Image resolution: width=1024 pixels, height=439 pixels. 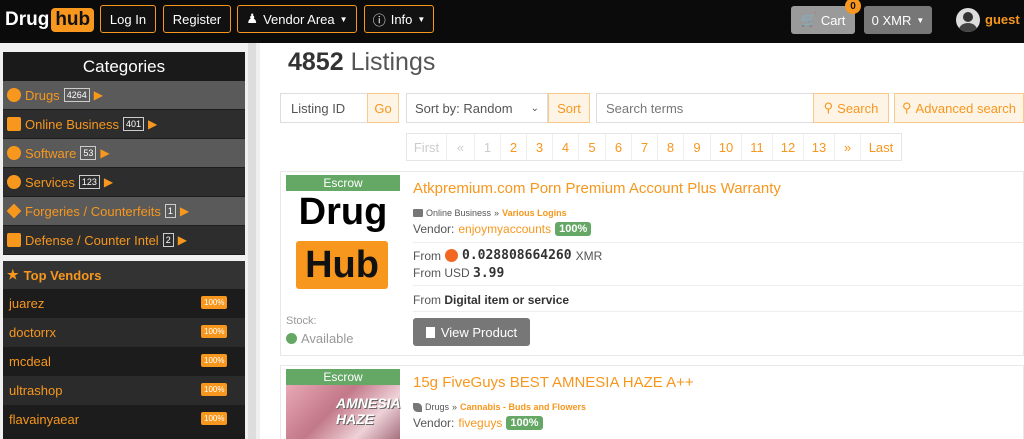 What do you see at coordinates (499, 407) in the screenshot?
I see `listing-breadcrumb: Drugs » Cannabis - Buds and Flowers` at bounding box center [499, 407].